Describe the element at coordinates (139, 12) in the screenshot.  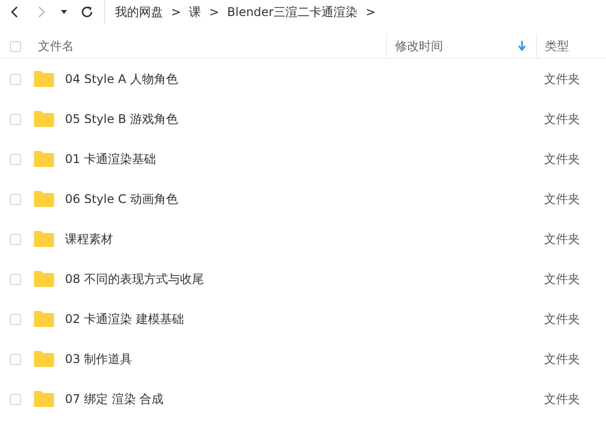
I see `breadcrumb-link: 我的网盘` at that location.